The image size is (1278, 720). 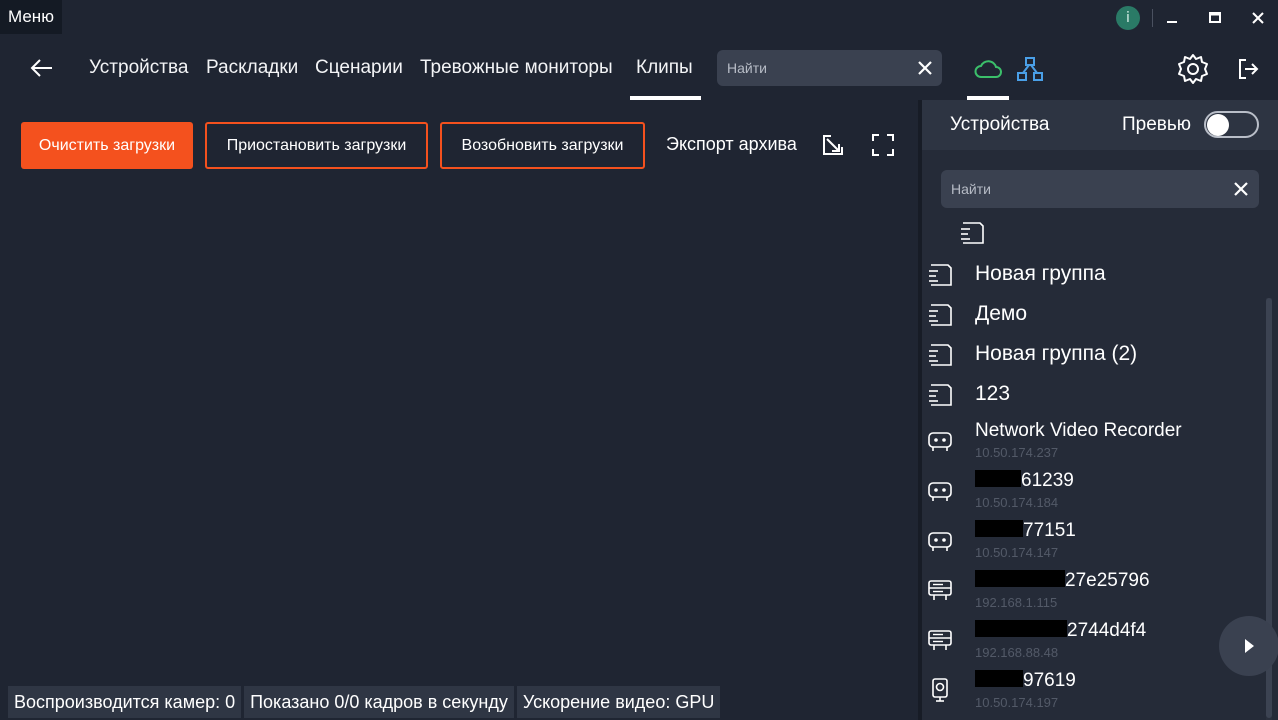 I want to click on top-search-input: Найти, so click(x=829, y=68).